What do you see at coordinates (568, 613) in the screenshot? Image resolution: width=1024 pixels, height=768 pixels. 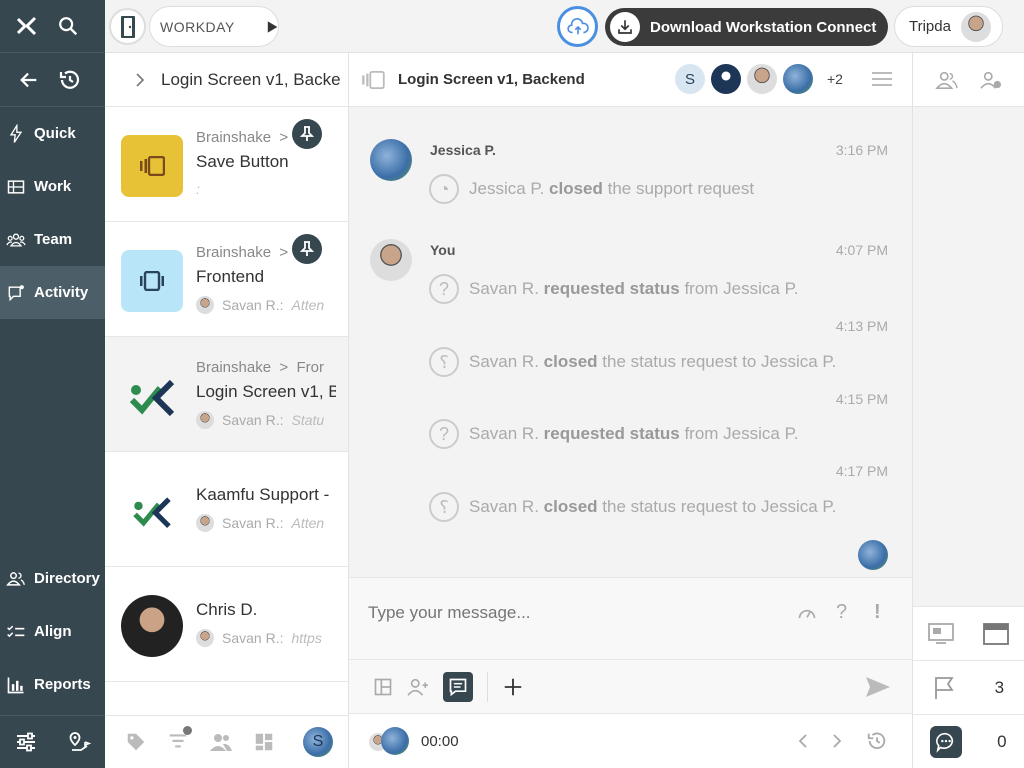 I see `message-input` at bounding box center [568, 613].